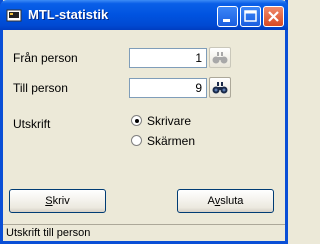 The image size is (320, 244). What do you see at coordinates (61, 201) in the screenshot?
I see `print-label-rest: kriv` at bounding box center [61, 201].